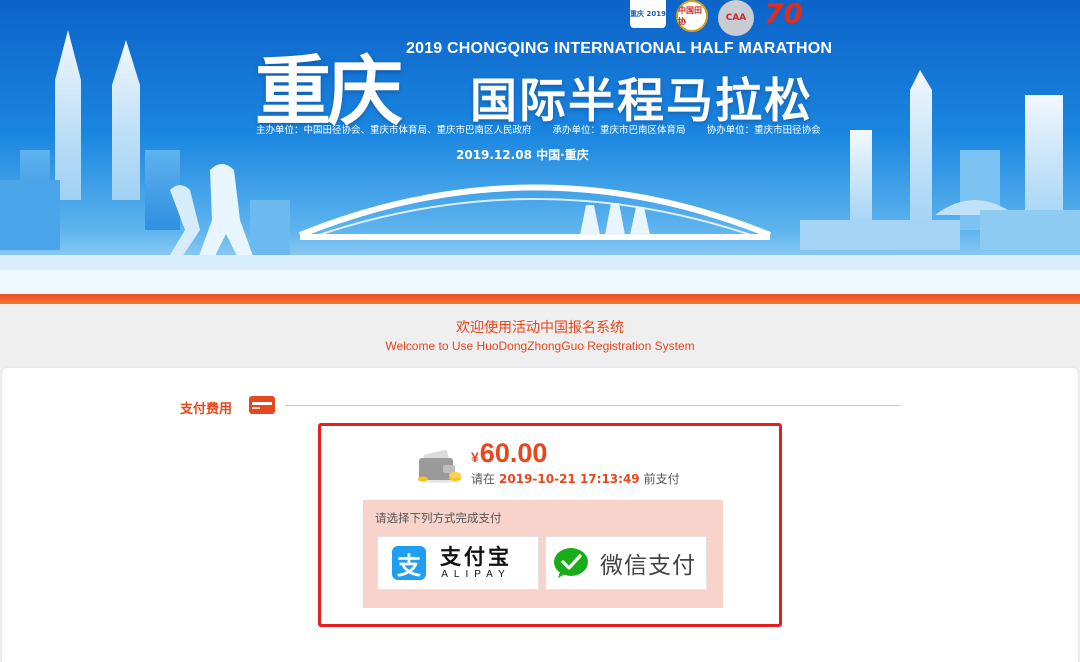  Describe the element at coordinates (476, 557) in the screenshot. I see `alipay-label-chinese: 支付宝` at that location.